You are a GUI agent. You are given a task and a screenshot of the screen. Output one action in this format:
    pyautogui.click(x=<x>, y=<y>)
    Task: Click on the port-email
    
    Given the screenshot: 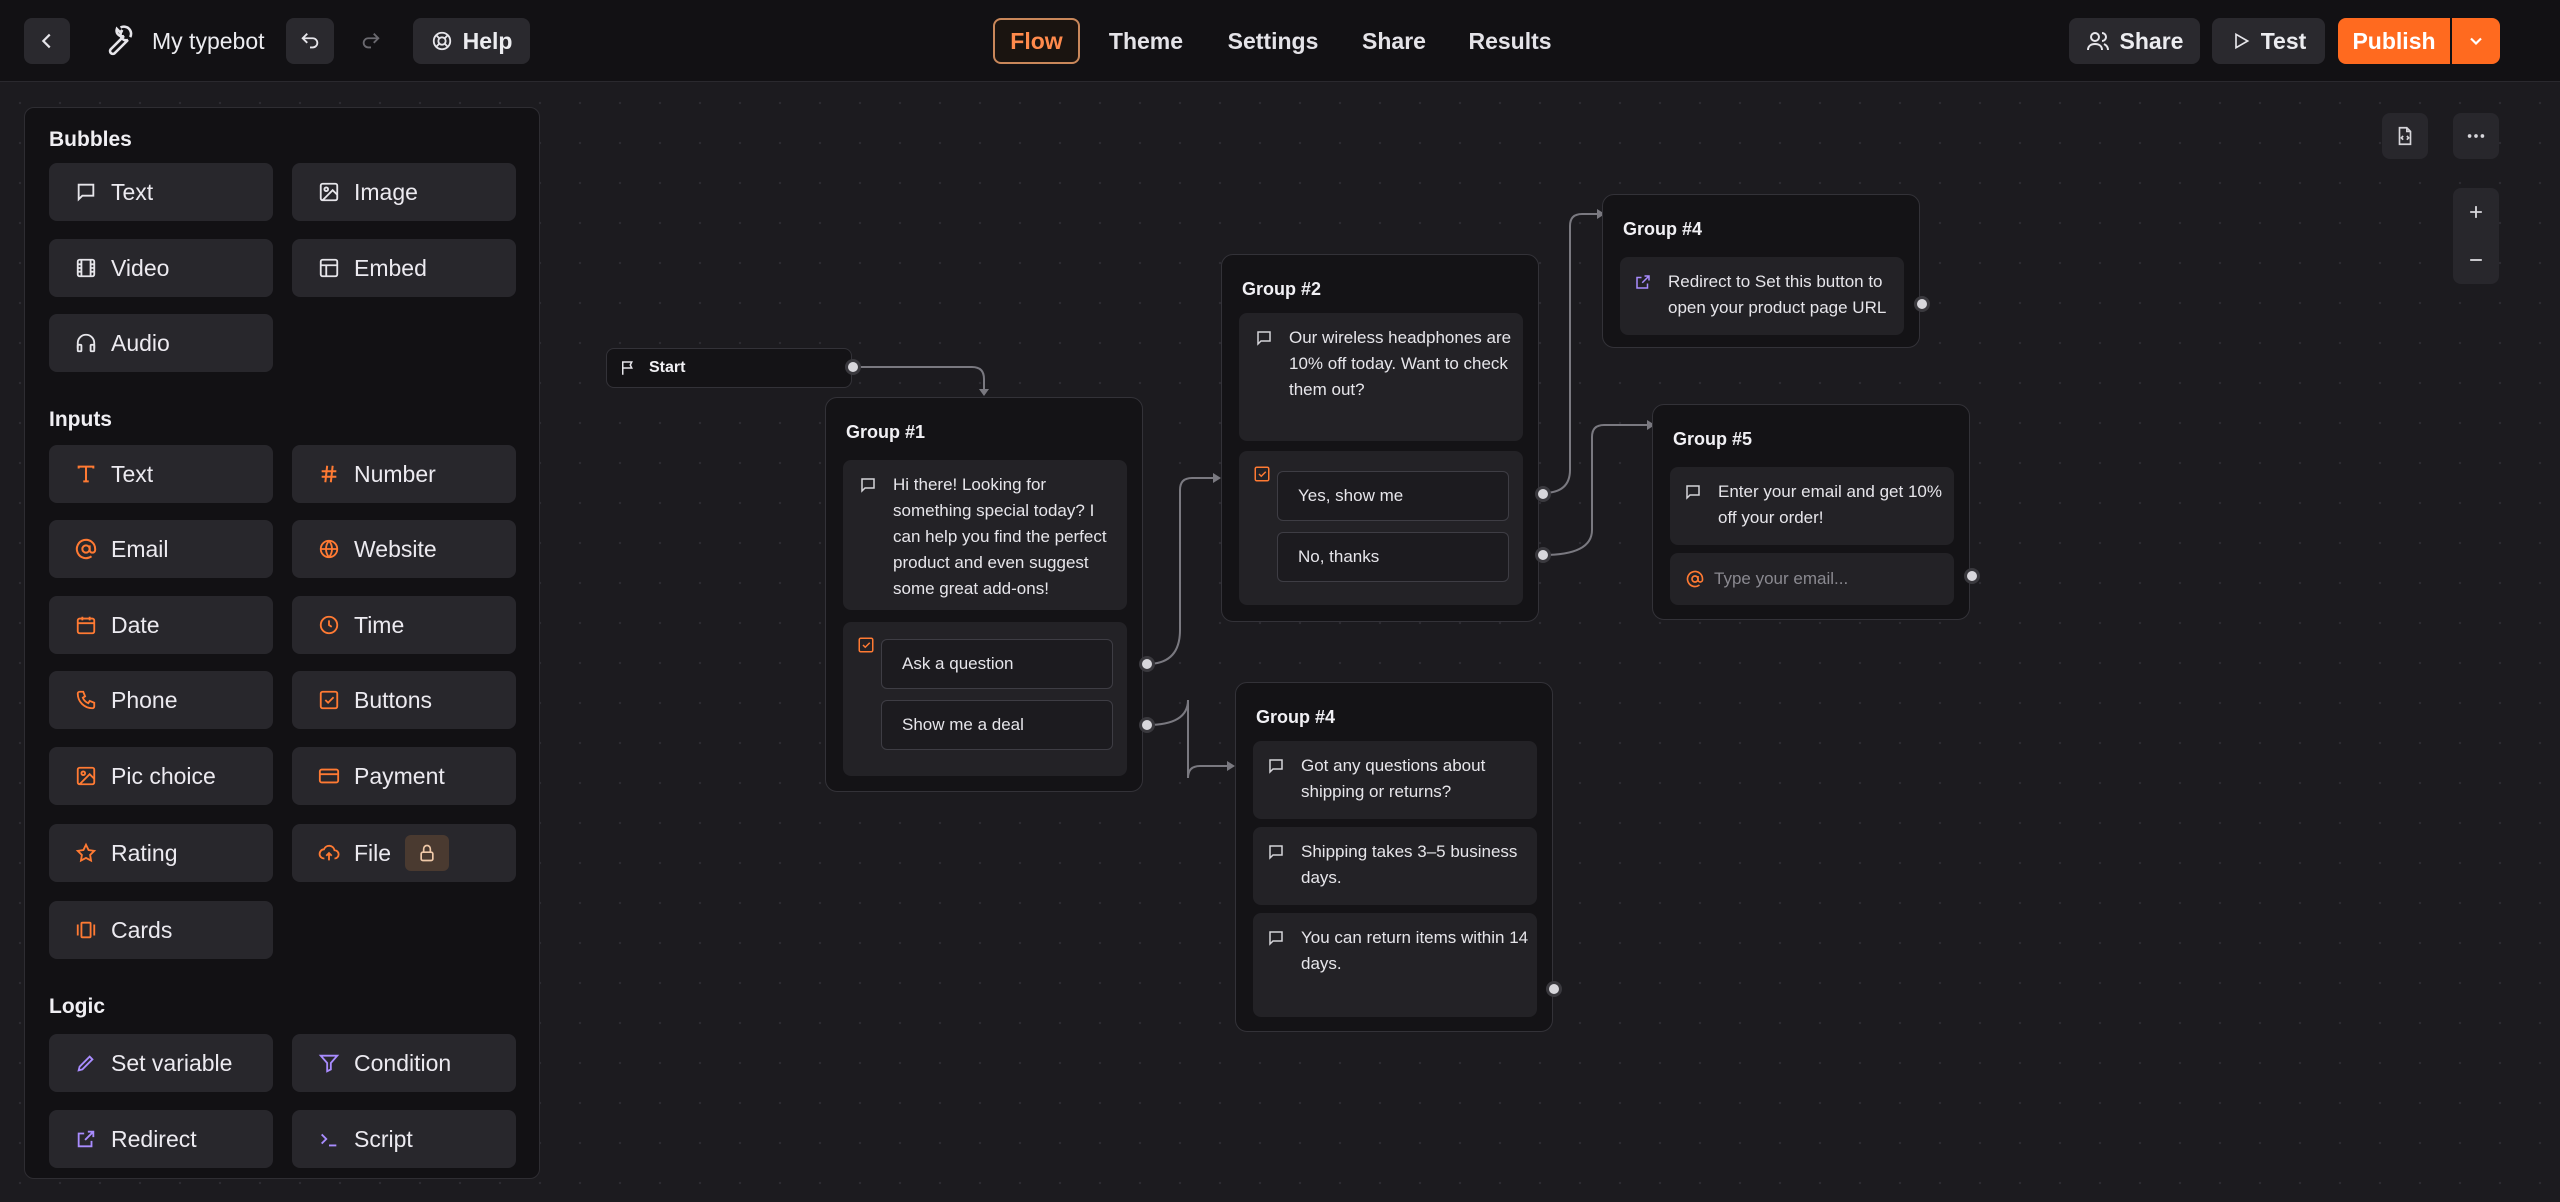 What is the action you would take?
    pyautogui.click(x=1972, y=576)
    